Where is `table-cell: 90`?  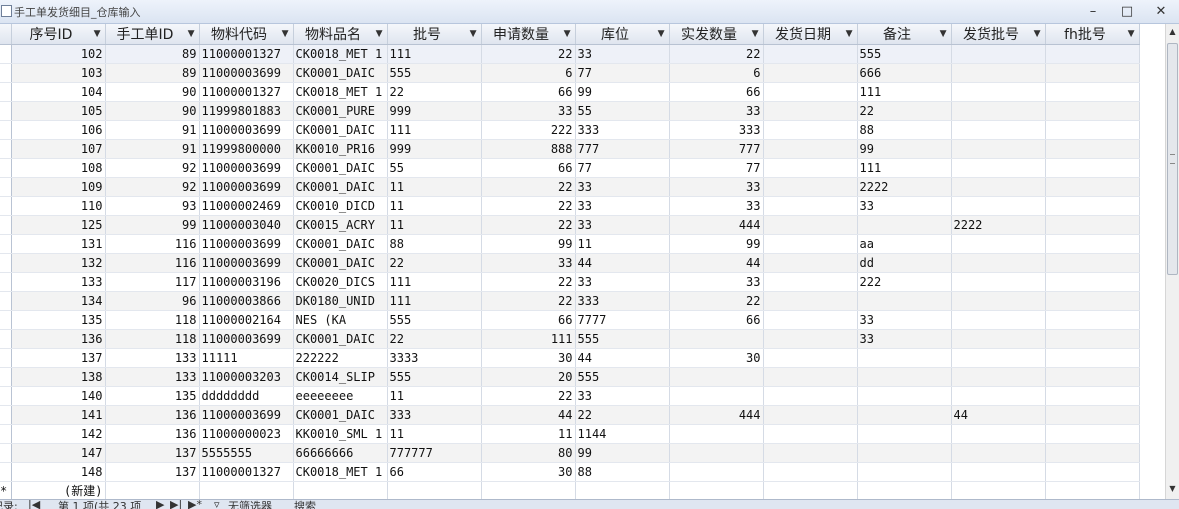
table-cell: 90 is located at coordinates (152, 92).